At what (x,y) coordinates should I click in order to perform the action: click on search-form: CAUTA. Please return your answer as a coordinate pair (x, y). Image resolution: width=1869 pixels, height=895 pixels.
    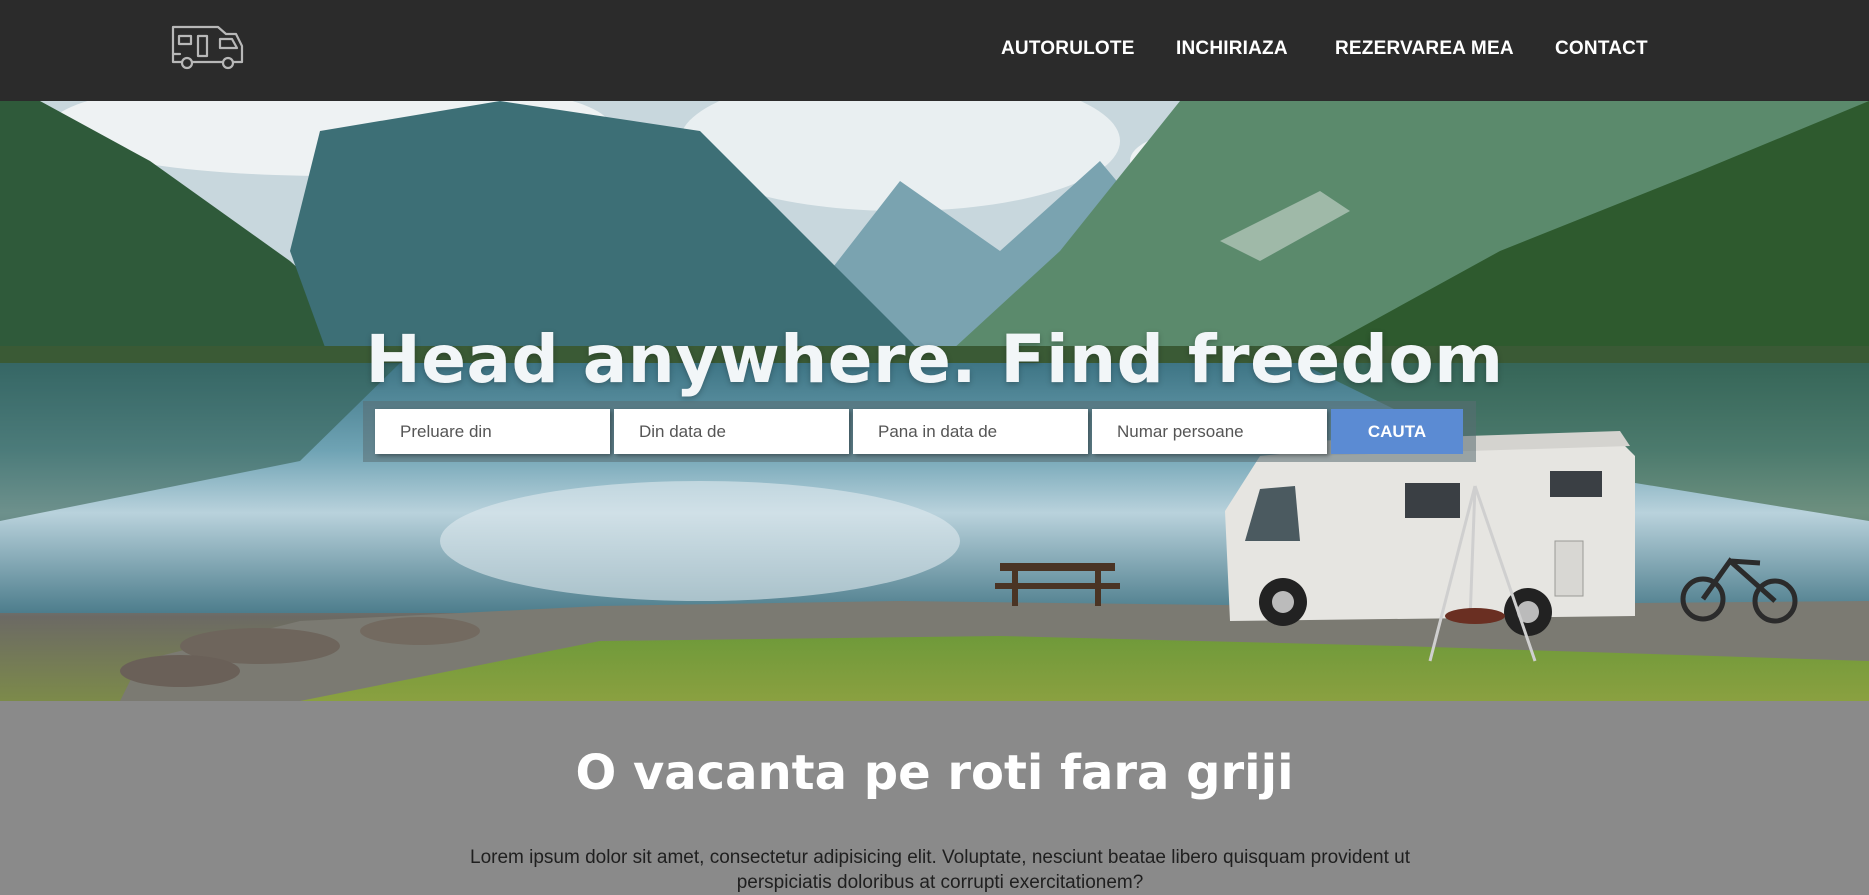
    Looking at the image, I should click on (919, 431).